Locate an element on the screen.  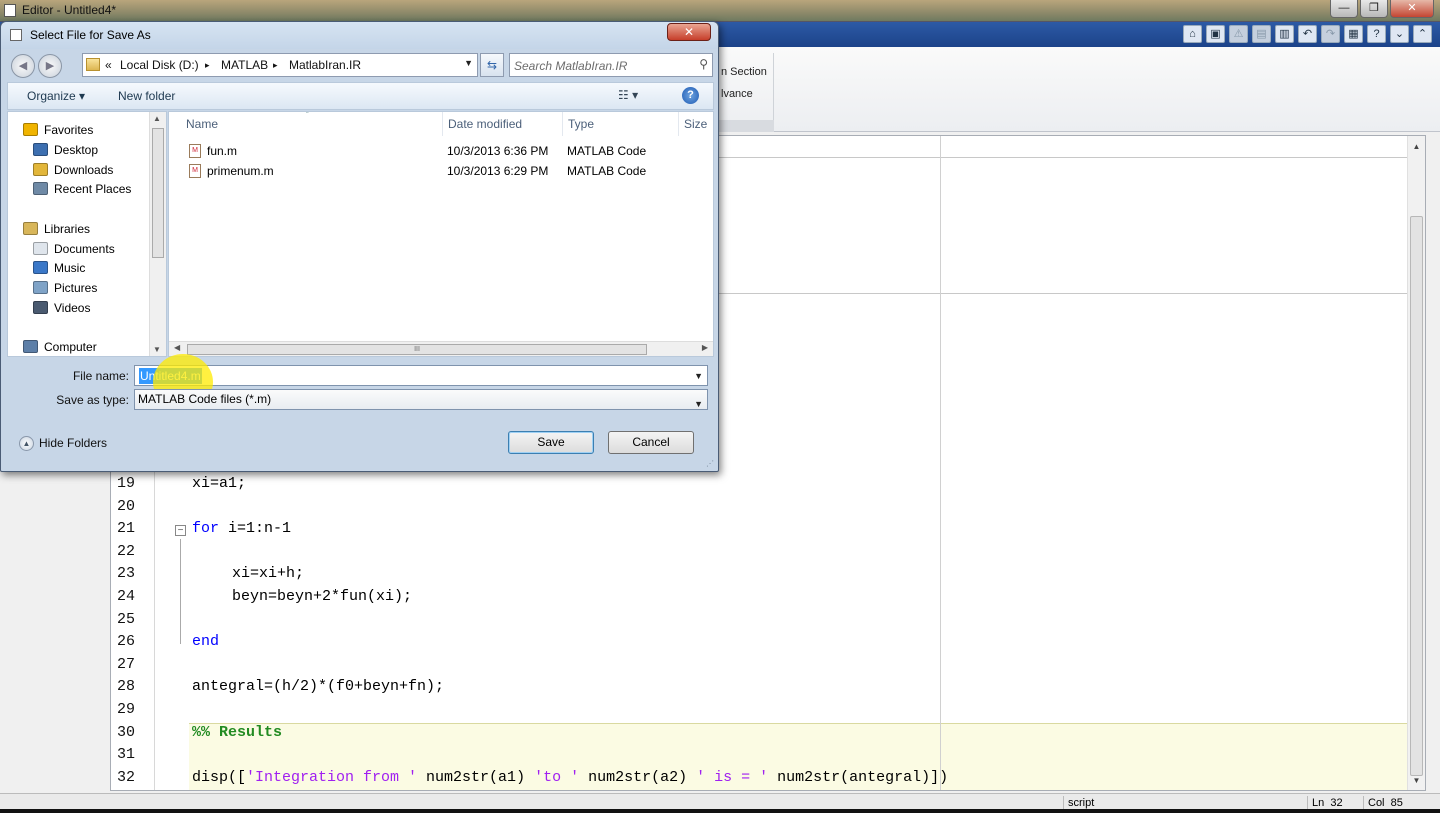
organize-button: Organize ▾ is located at coordinates (56, 96).